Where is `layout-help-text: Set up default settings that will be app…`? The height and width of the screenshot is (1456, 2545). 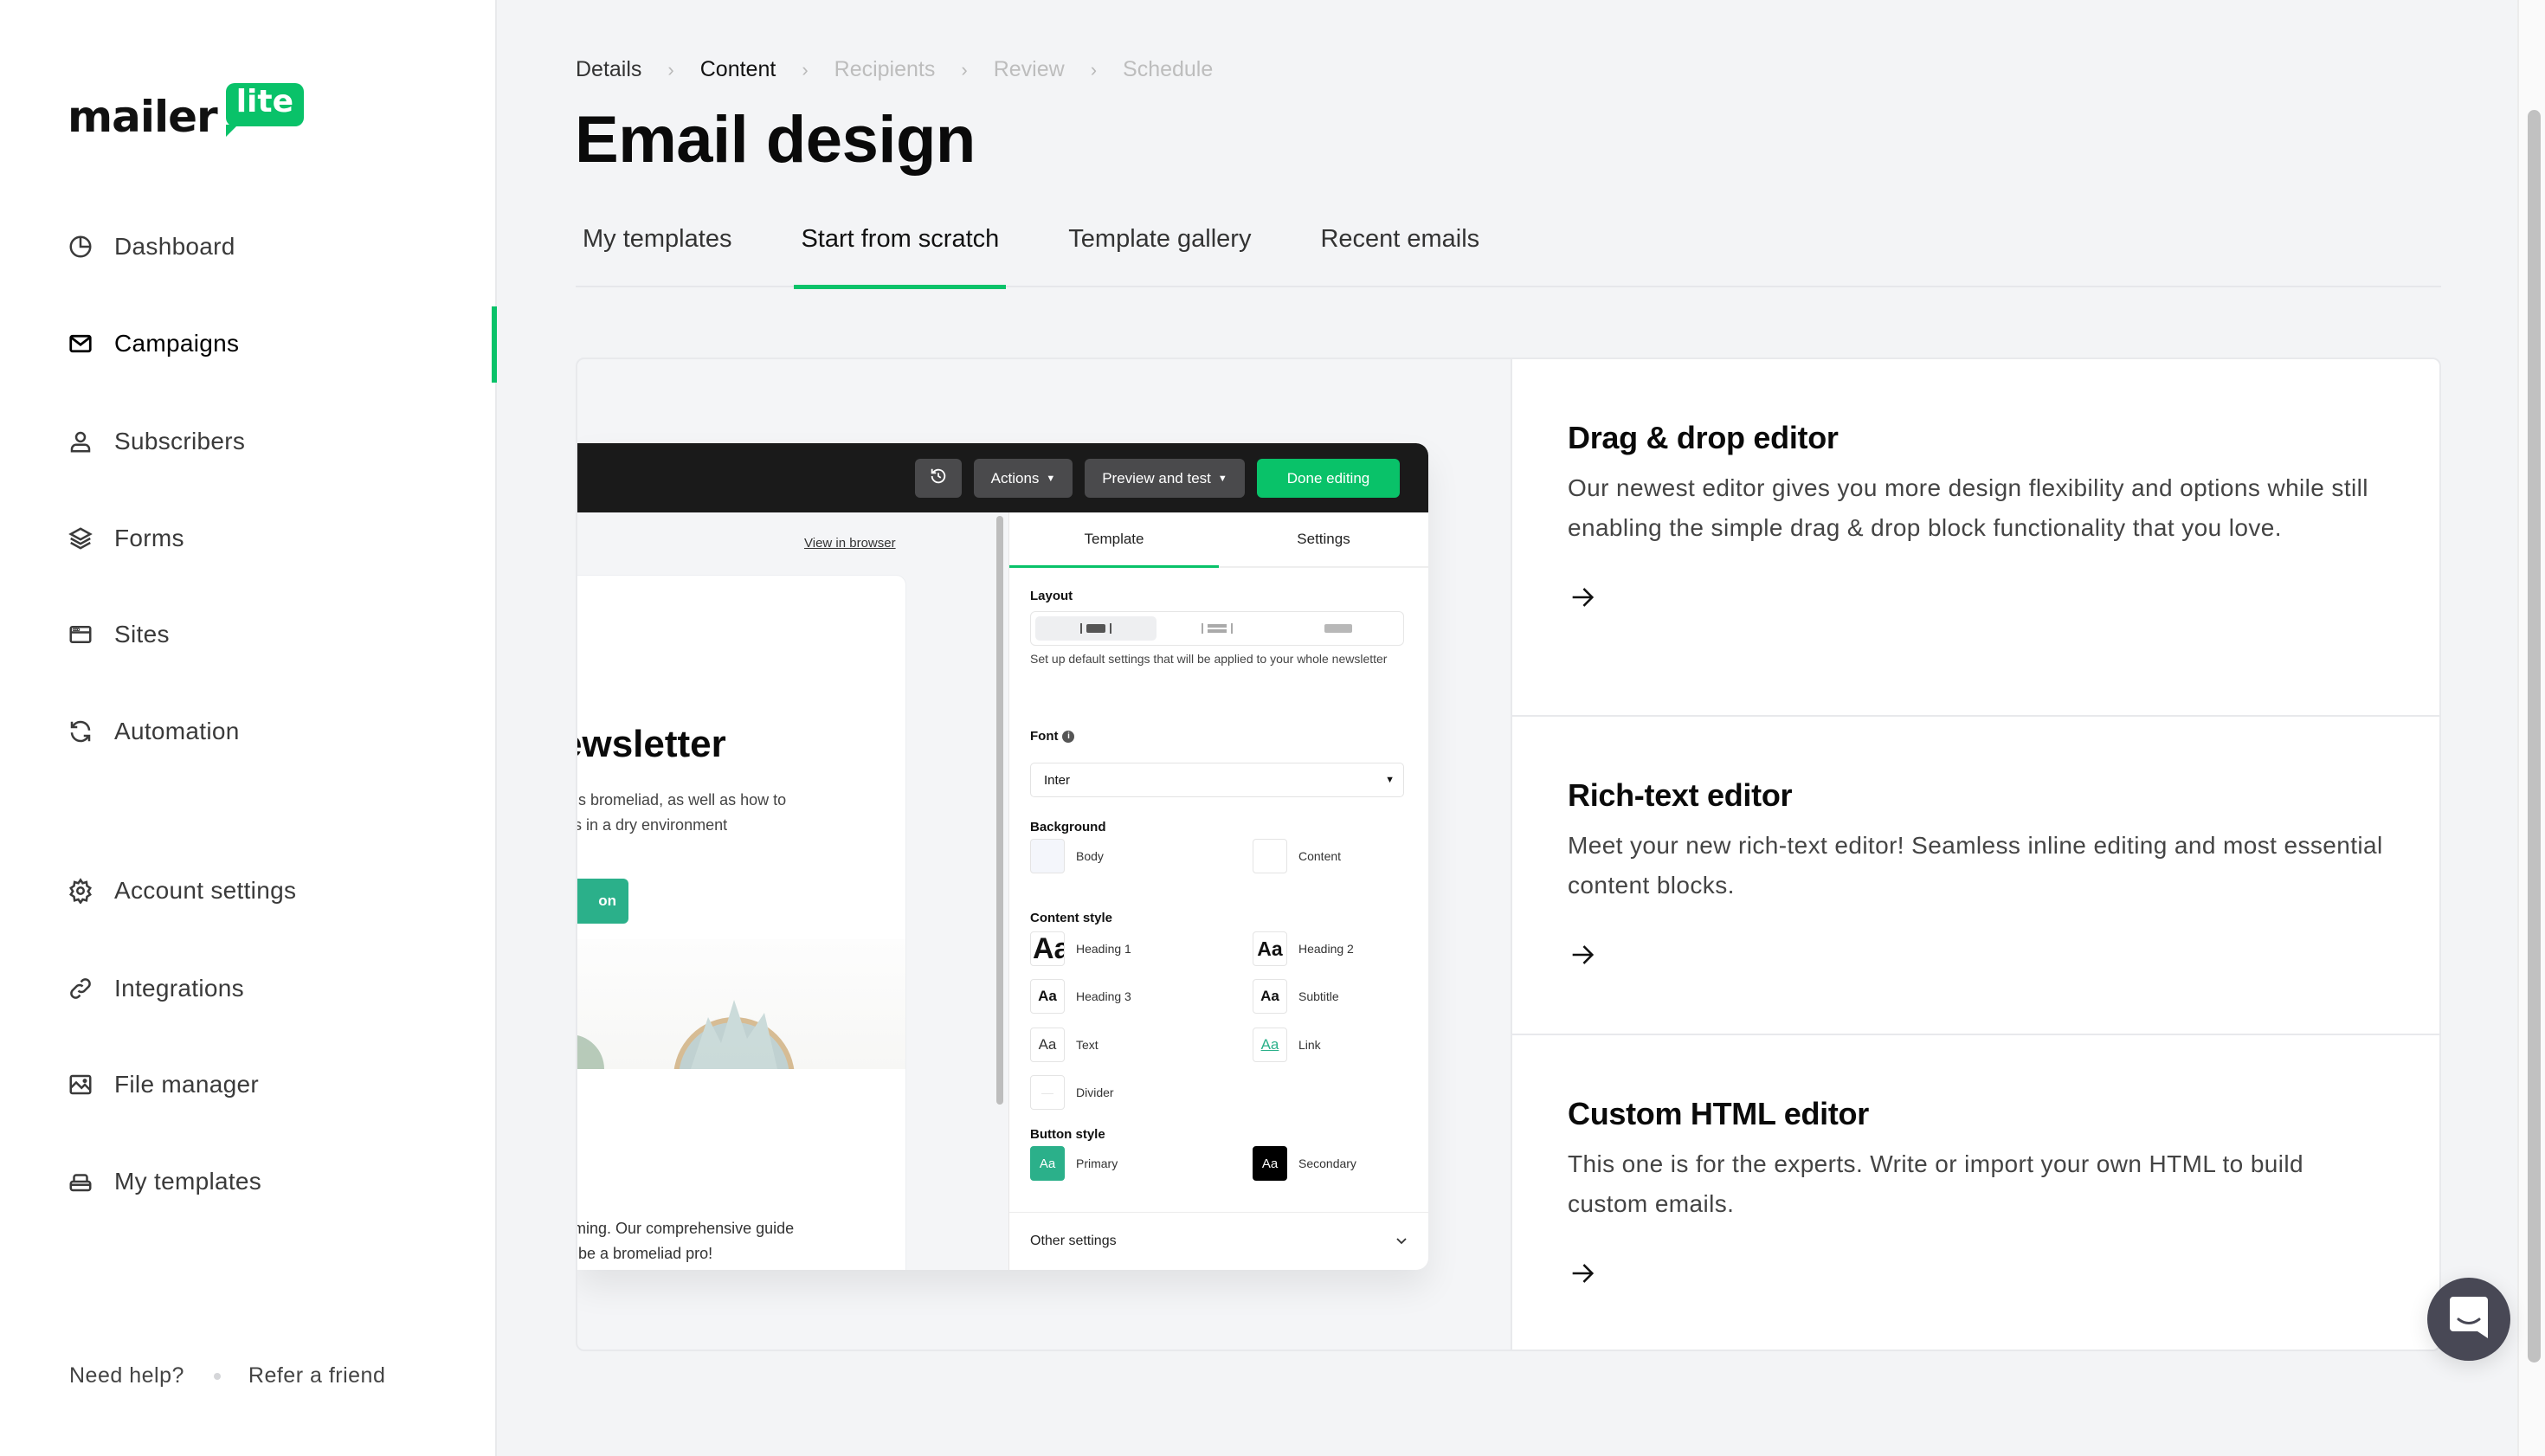 layout-help-text: Set up default settings that will be app… is located at coordinates (1209, 659).